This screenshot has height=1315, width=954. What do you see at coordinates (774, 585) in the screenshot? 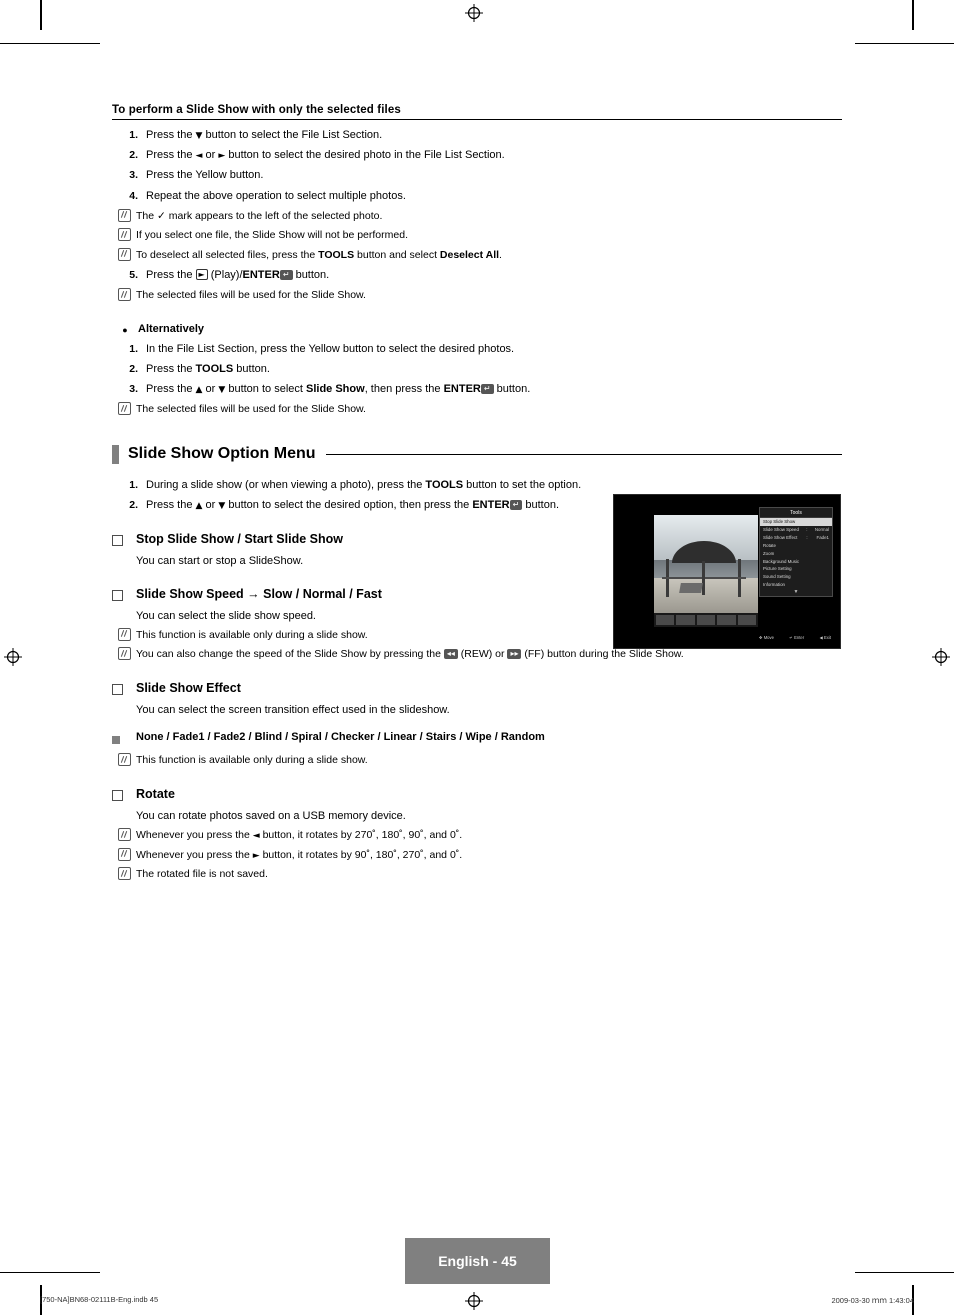
I see `tools-menu-item-label: Information` at bounding box center [774, 585].